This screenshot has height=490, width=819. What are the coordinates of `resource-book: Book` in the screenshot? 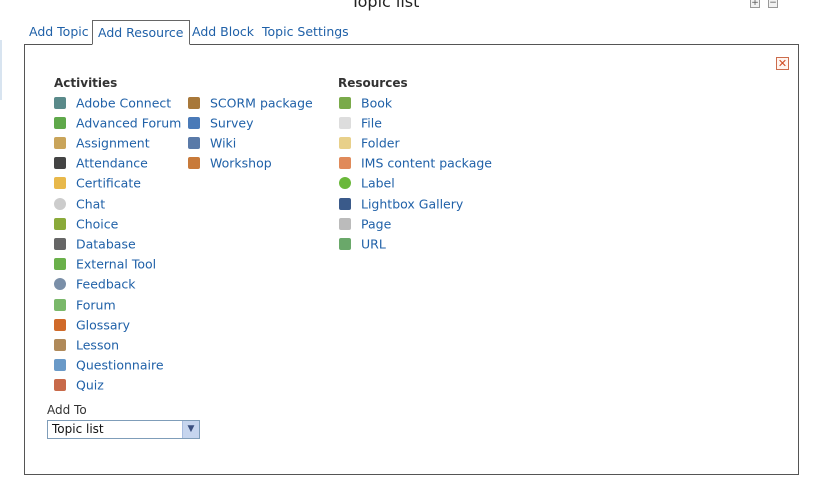 It's located at (365, 103).